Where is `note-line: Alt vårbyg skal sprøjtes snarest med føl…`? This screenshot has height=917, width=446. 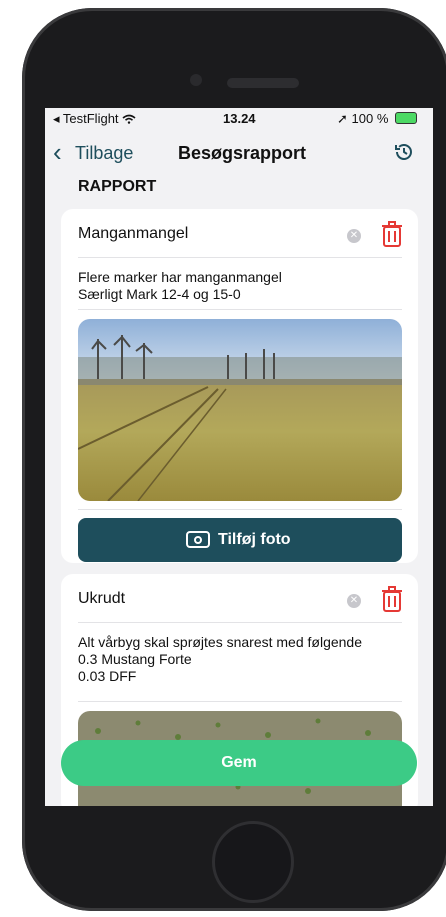 note-line: Alt vårbyg skal sprøjtes snarest med føl… is located at coordinates (220, 642).